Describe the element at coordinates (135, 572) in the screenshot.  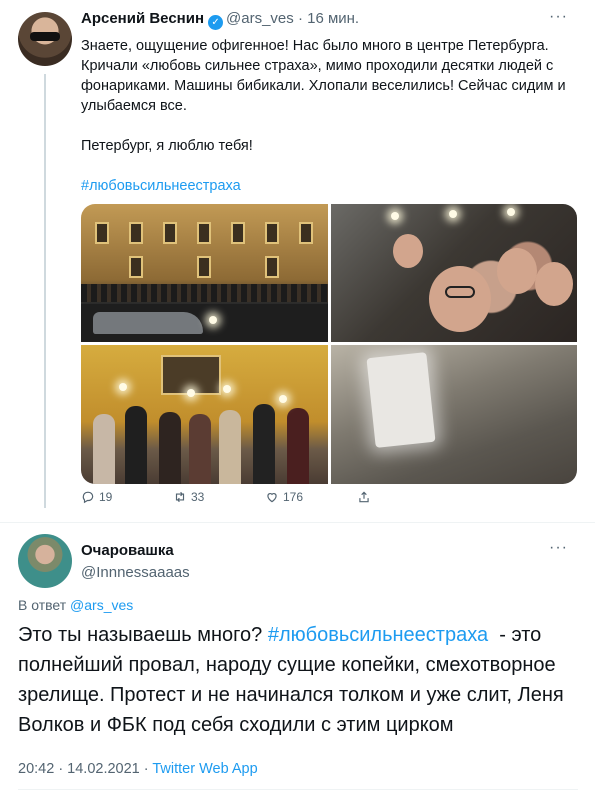
I see `author-handle: @Innnessaaaas` at that location.